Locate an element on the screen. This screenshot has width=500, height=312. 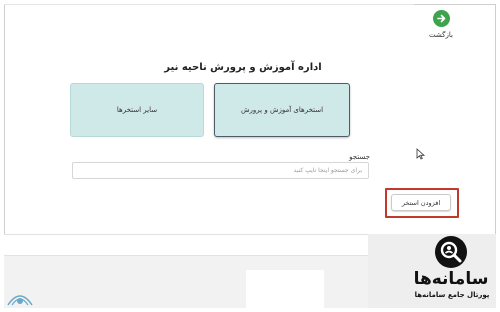
add-pool-button: افزودن استخر is located at coordinates (421, 202).